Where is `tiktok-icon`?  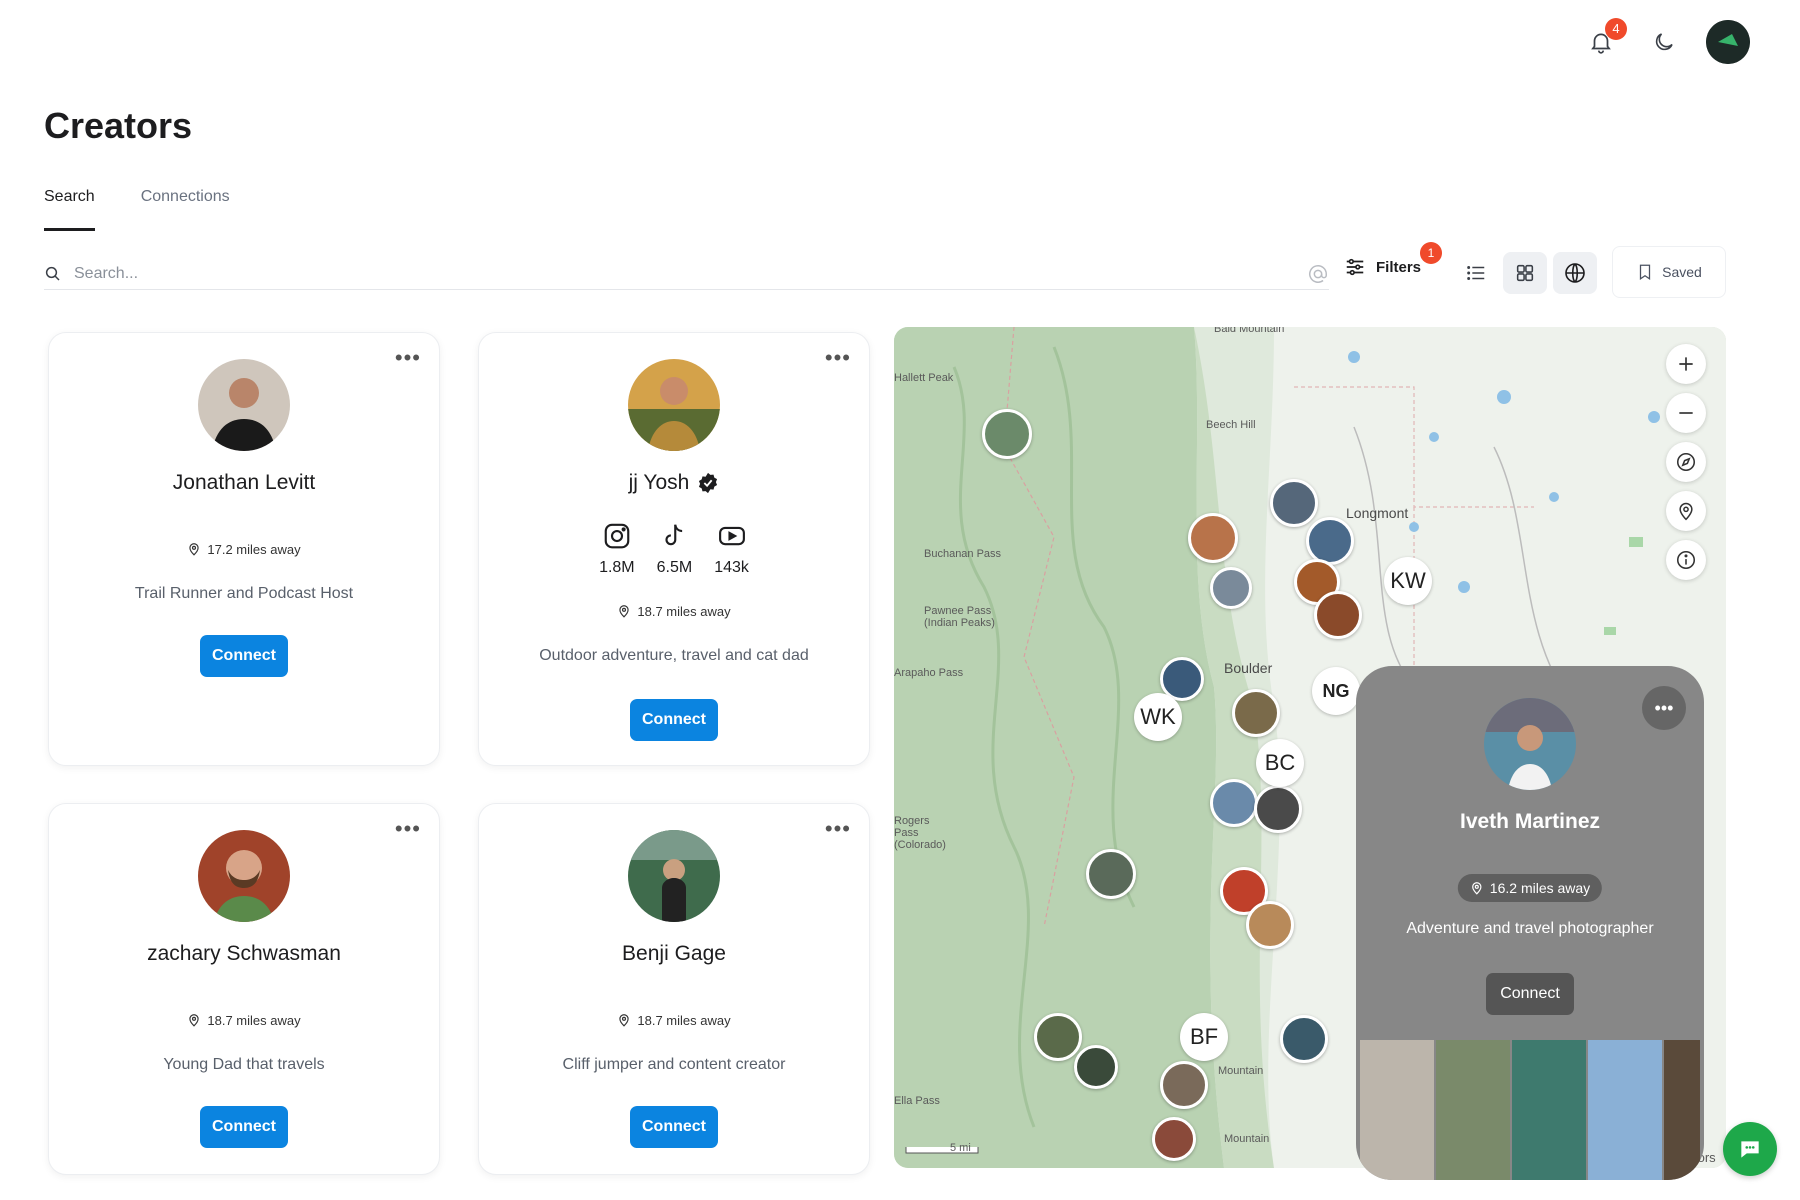
tiktok-icon is located at coordinates (674, 535).